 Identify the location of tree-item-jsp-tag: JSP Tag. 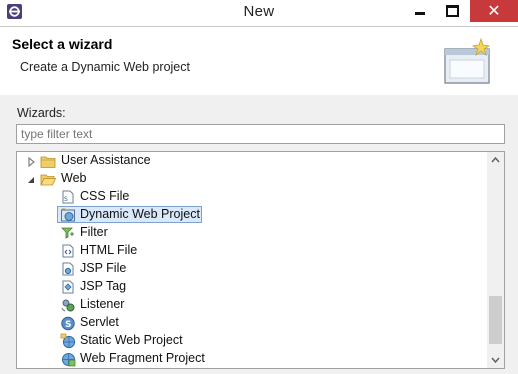
(252, 287).